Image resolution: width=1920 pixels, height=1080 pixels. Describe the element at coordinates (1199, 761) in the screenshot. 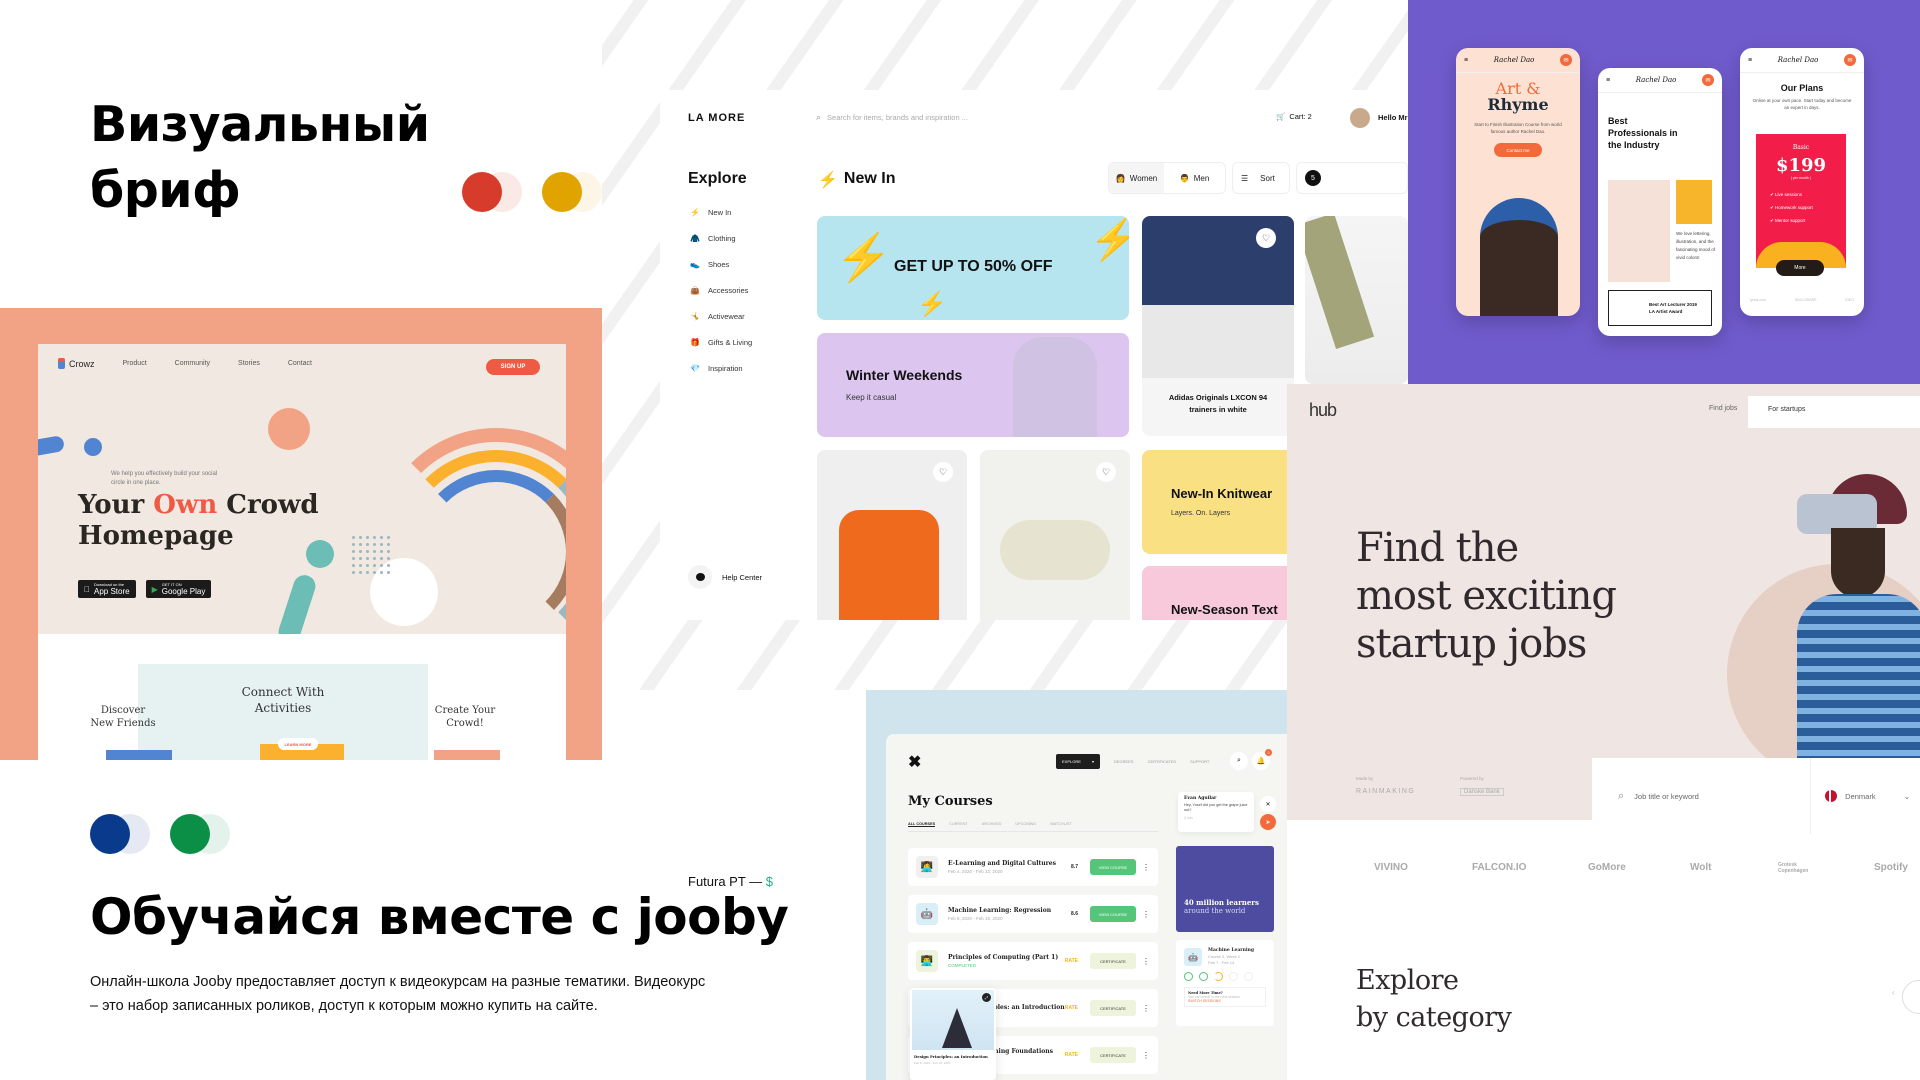

I see `nav-support: SUPPORT` at that location.